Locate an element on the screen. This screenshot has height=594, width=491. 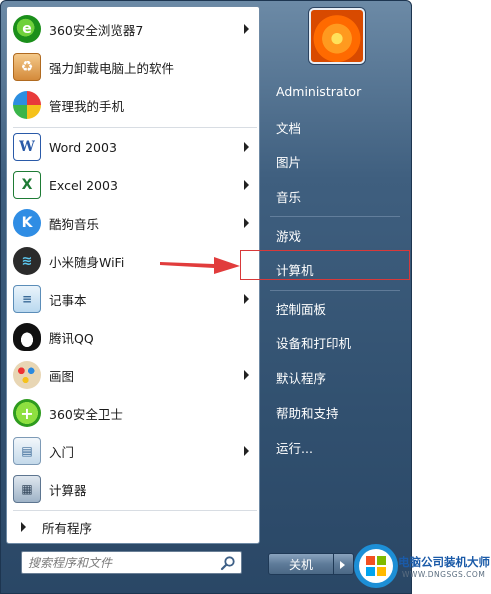
program-label: 计算器 is located at coordinates (68, 490).